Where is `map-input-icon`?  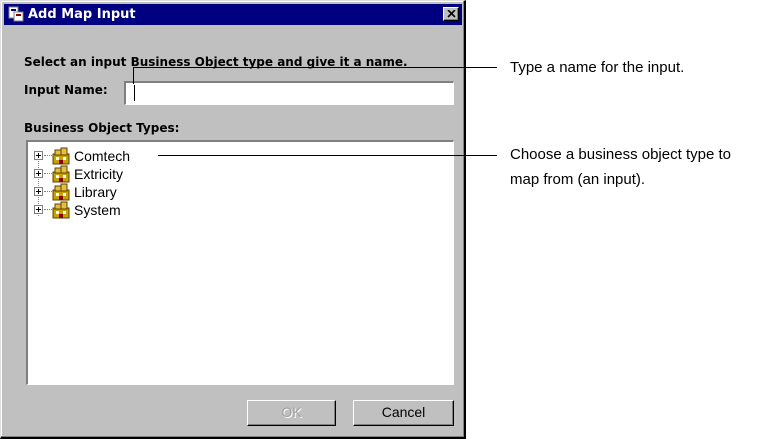
map-input-icon is located at coordinates (16, 14).